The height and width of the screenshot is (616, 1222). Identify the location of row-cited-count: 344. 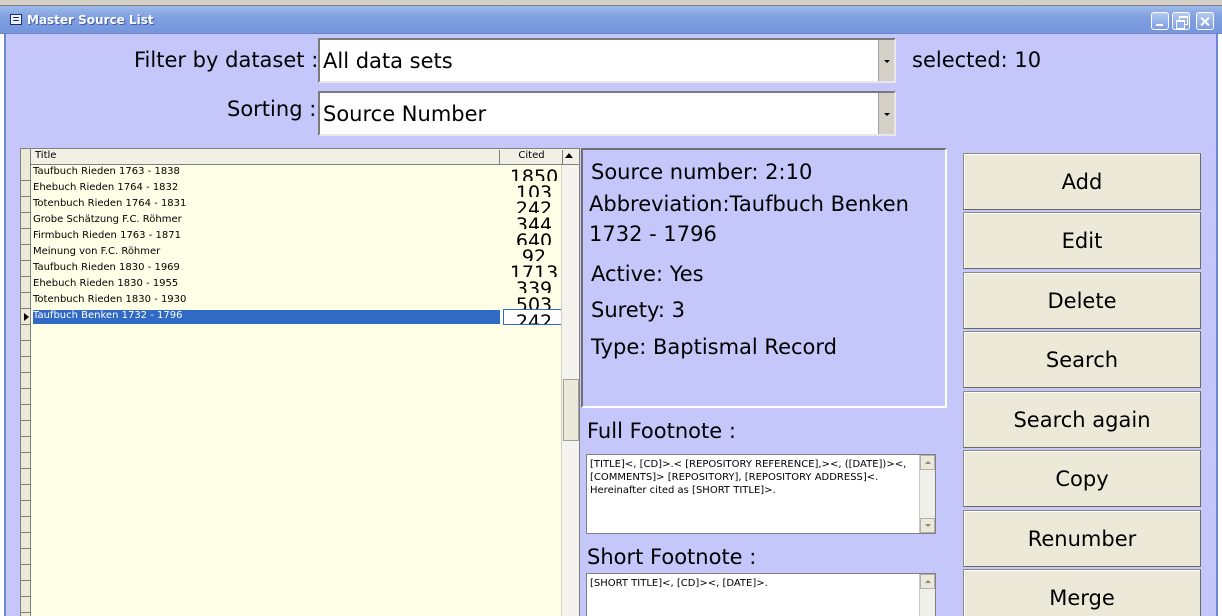
(534, 221).